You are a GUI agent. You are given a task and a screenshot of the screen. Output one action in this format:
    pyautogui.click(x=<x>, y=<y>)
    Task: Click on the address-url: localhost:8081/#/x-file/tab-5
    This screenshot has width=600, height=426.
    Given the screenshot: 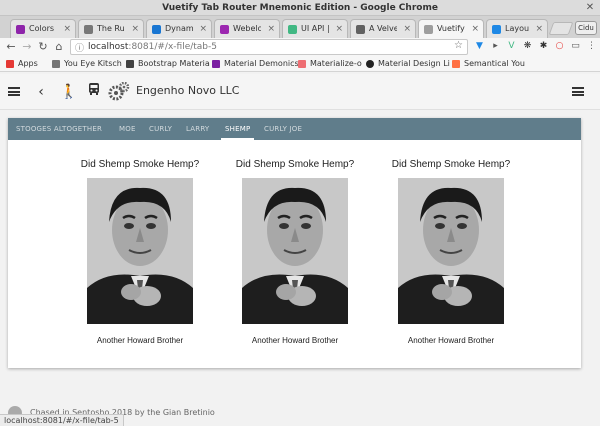 What is the action you would take?
    pyautogui.click(x=152, y=47)
    